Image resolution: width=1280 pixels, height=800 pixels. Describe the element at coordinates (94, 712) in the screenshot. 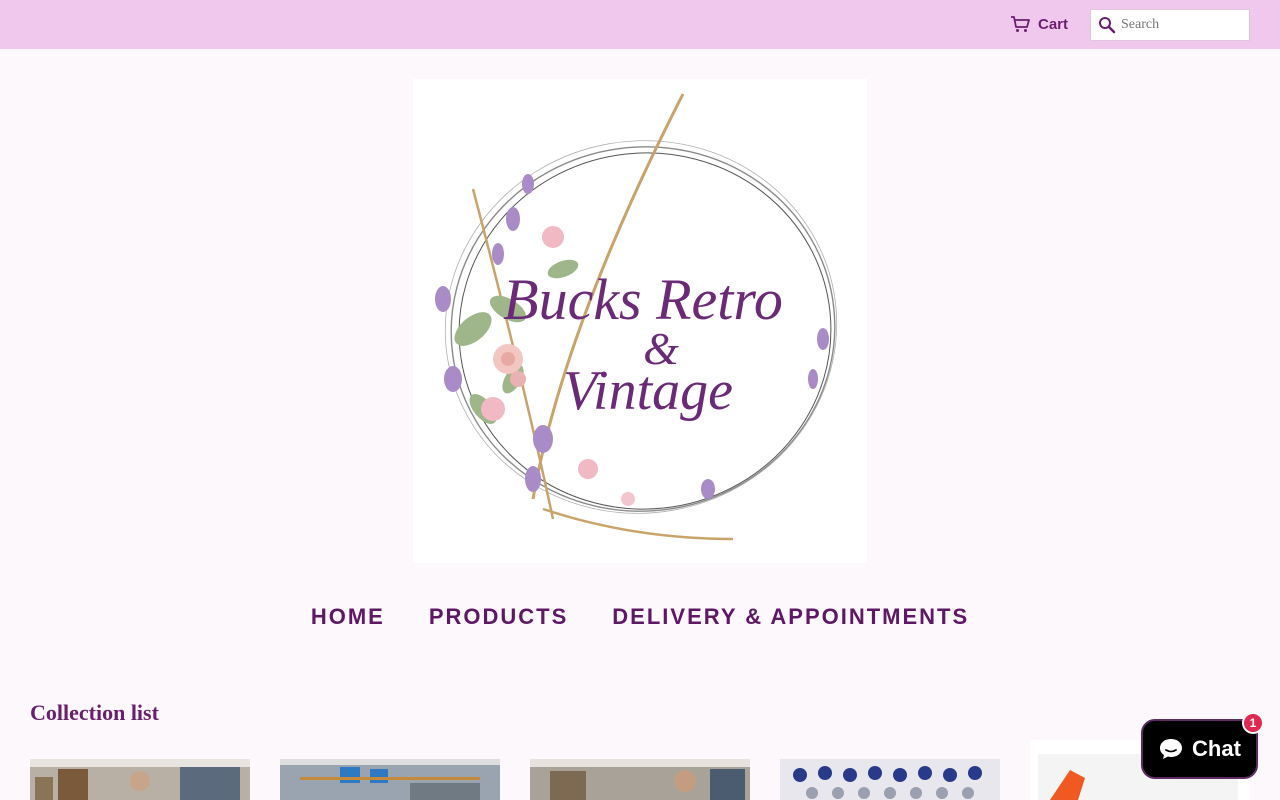

I see `collection-list-title: Collection list` at that location.